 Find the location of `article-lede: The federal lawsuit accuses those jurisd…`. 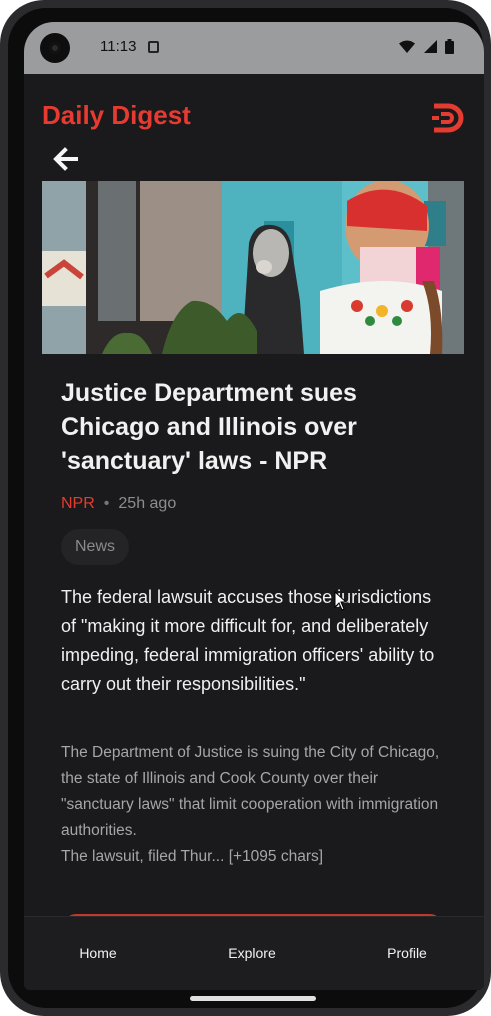

article-lede: The federal lawsuit accuses those jurisd… is located at coordinates (248, 640).